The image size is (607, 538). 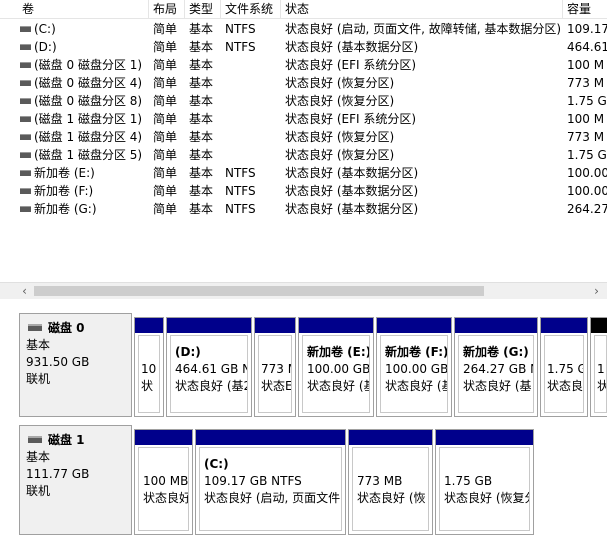 What do you see at coordinates (587, 101) in the screenshot?
I see `volume-capacity: 1.75 G` at bounding box center [587, 101].